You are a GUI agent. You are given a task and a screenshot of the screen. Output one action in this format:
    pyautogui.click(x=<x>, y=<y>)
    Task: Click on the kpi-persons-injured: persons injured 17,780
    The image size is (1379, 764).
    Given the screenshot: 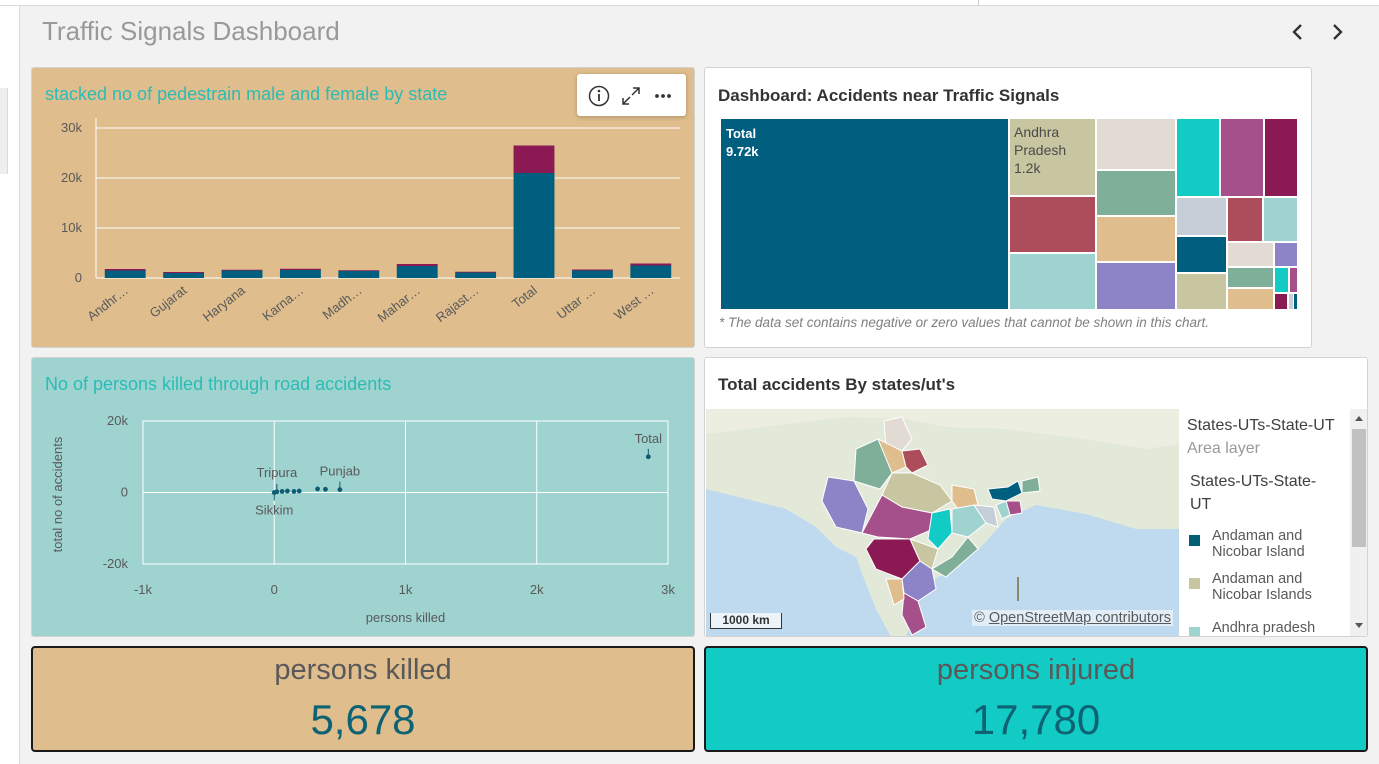 What is the action you would take?
    pyautogui.click(x=1036, y=699)
    